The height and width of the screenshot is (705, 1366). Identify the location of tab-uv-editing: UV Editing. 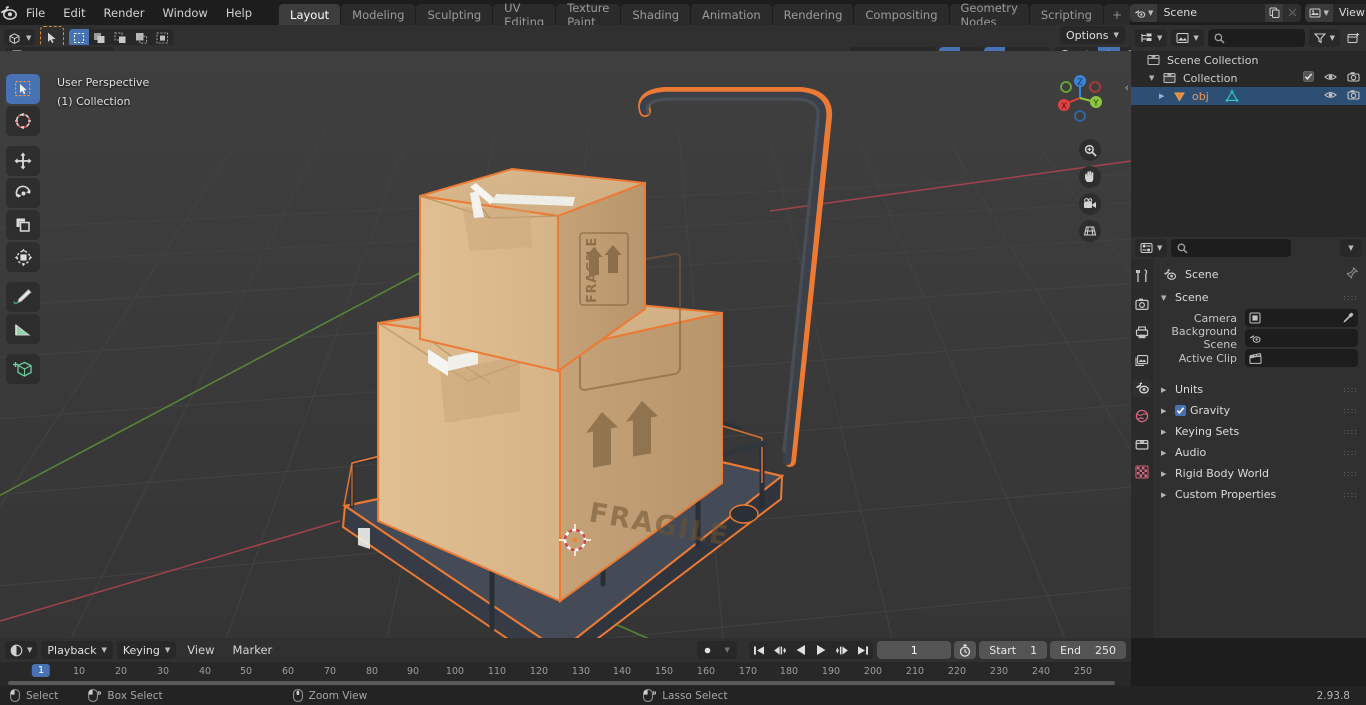
(524, 15).